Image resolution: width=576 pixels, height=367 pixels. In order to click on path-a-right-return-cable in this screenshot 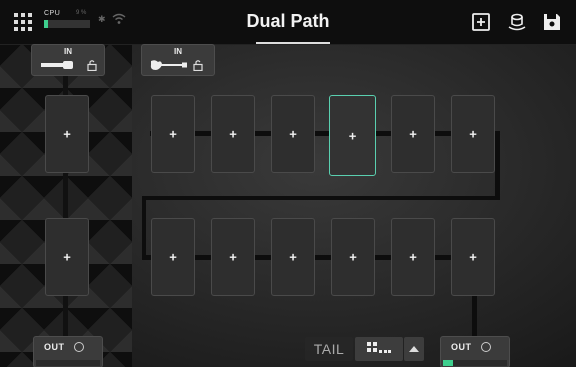, I will do `click(497, 165)`.